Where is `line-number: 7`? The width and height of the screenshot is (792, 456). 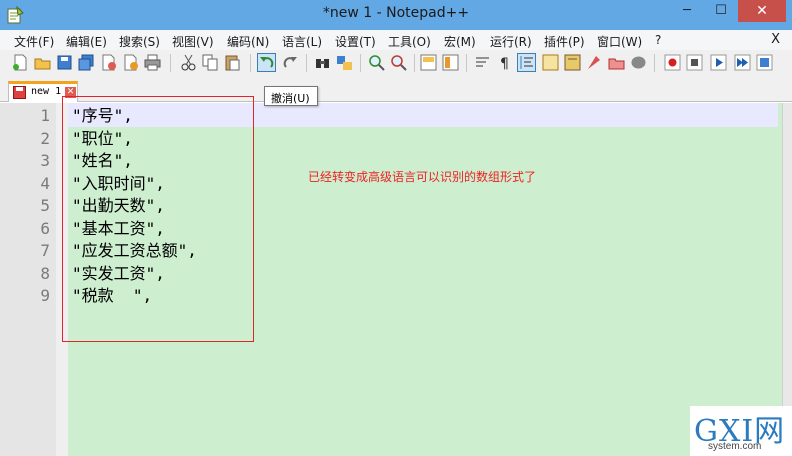
line-number: 7 is located at coordinates (45, 250).